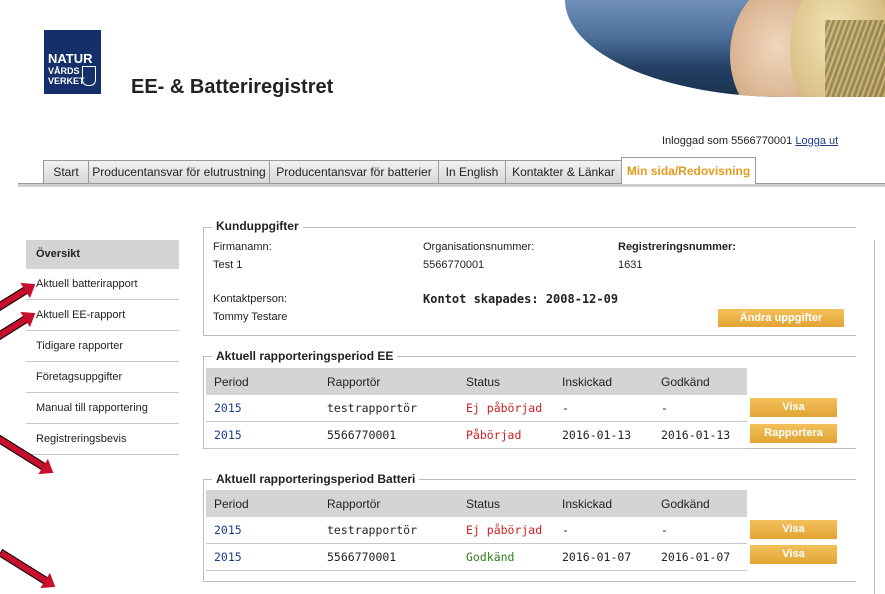 The height and width of the screenshot is (594, 885). I want to click on reg-label: Registreringsnummer:, so click(677, 247).